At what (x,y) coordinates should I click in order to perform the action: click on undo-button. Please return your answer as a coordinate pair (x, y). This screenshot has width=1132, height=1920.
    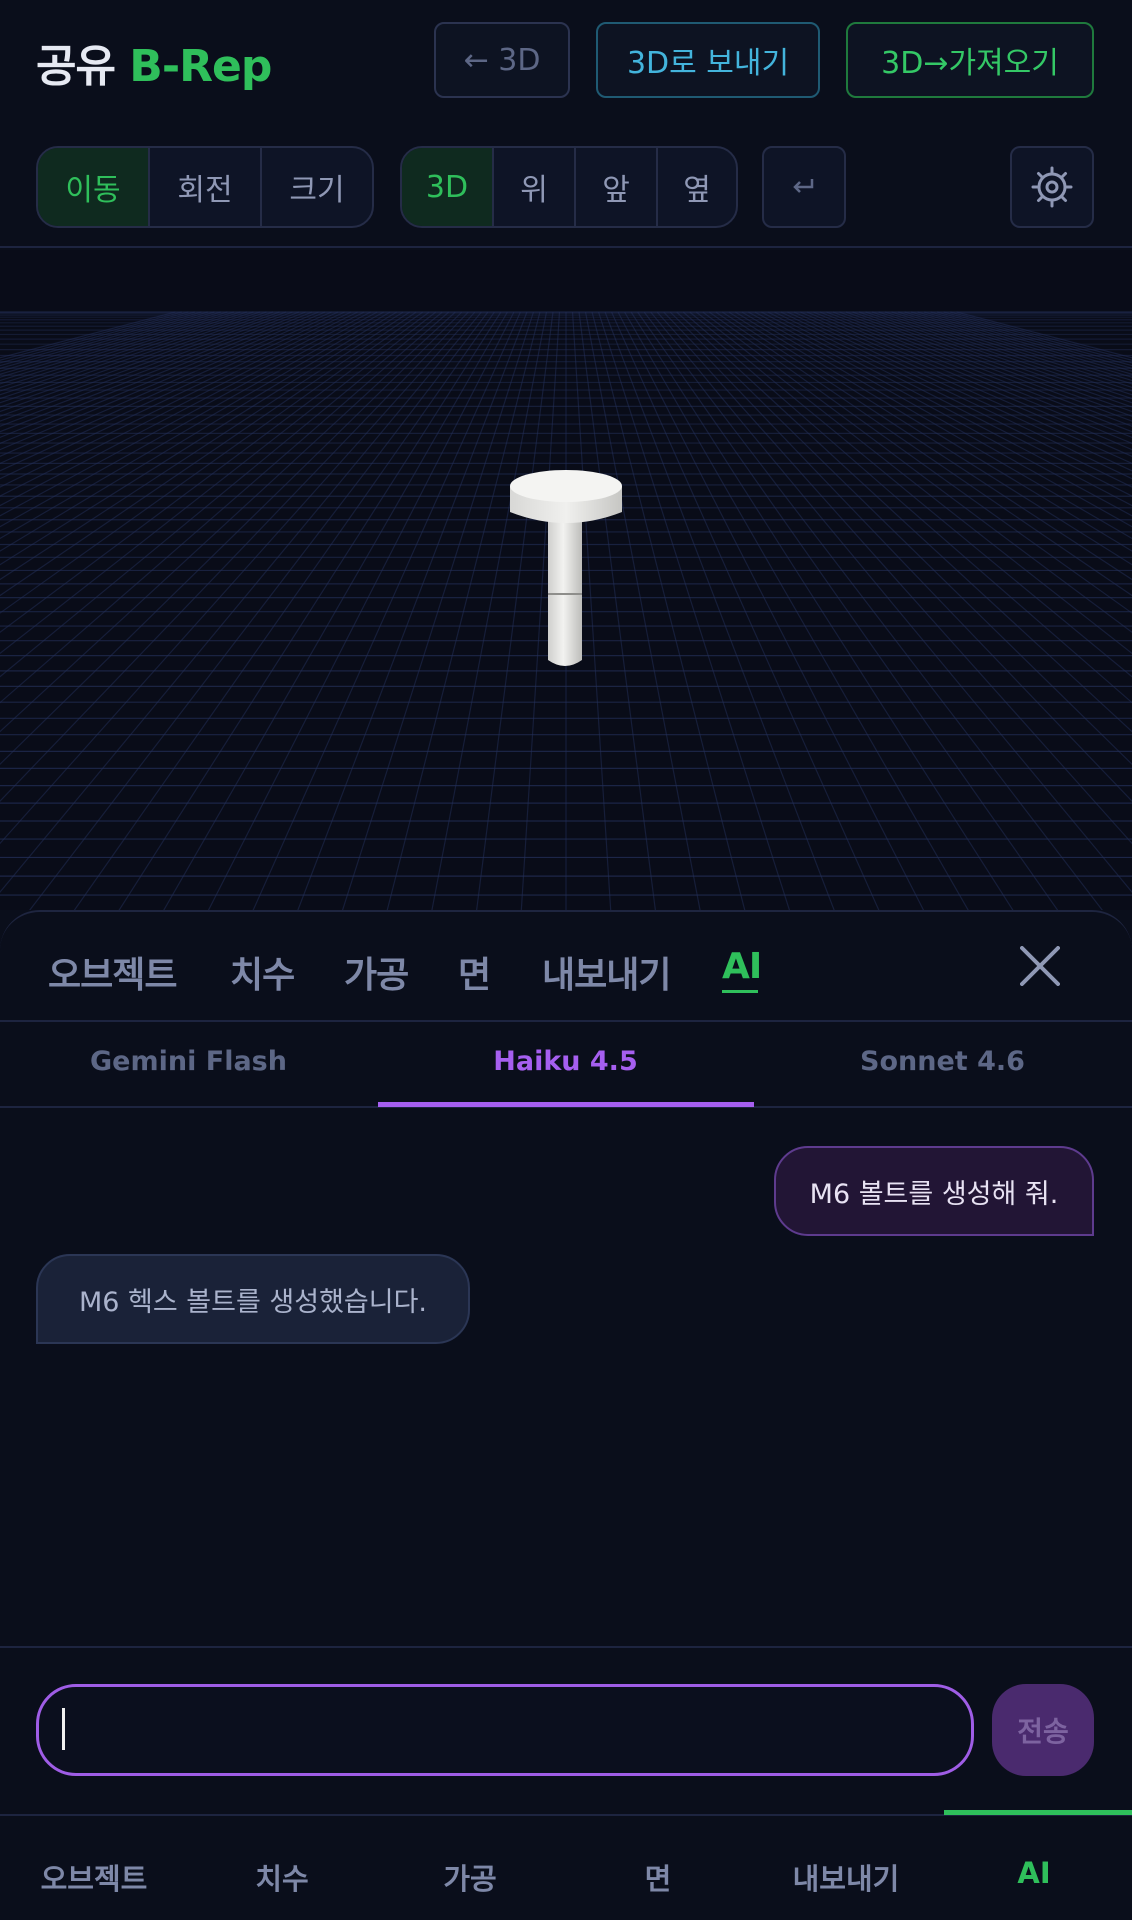
    Looking at the image, I should click on (804, 187).